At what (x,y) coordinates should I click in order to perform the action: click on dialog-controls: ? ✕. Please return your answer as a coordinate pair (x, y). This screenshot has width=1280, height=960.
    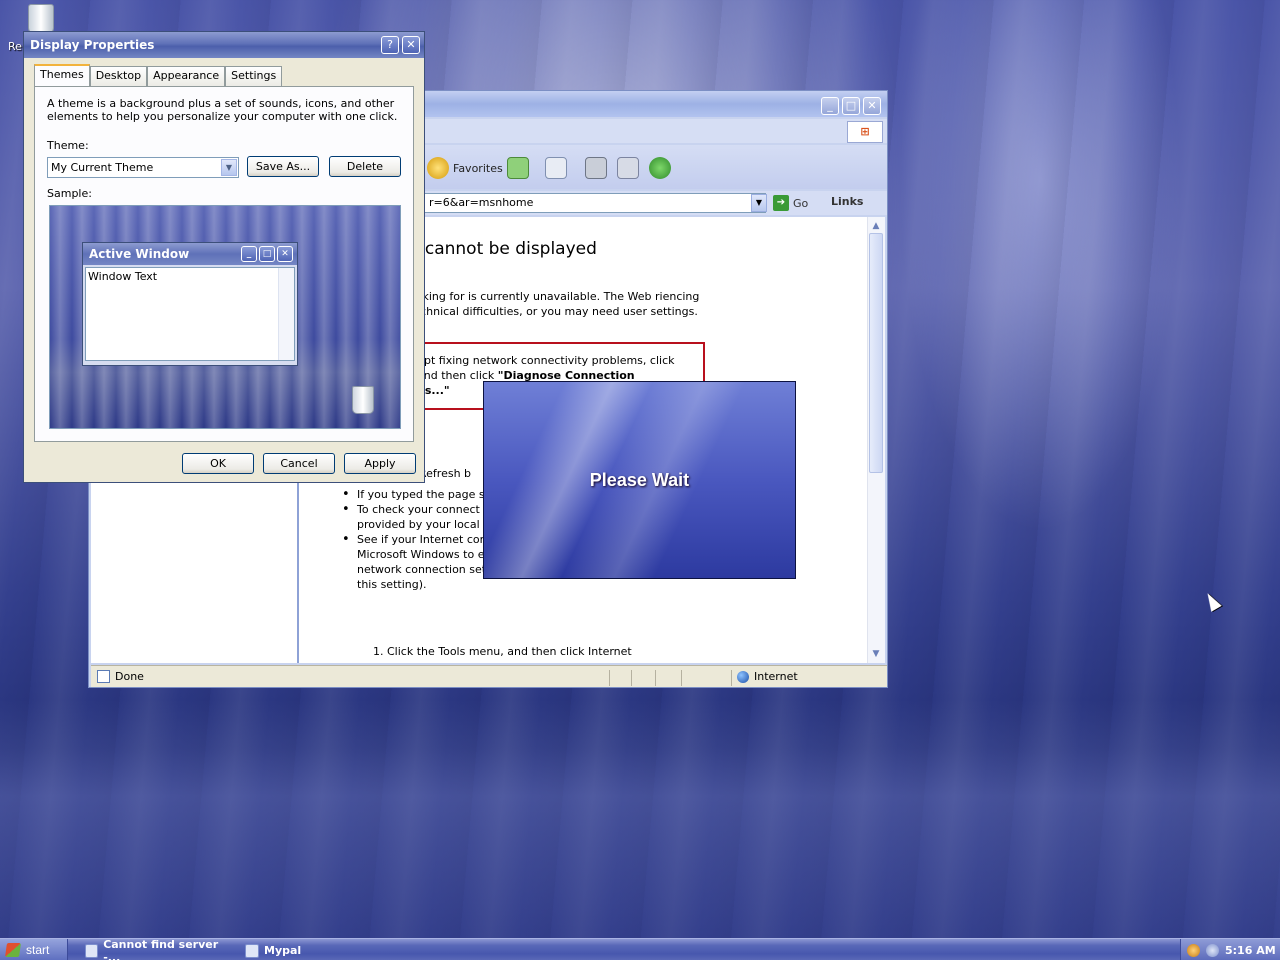
    Looking at the image, I should click on (399, 45).